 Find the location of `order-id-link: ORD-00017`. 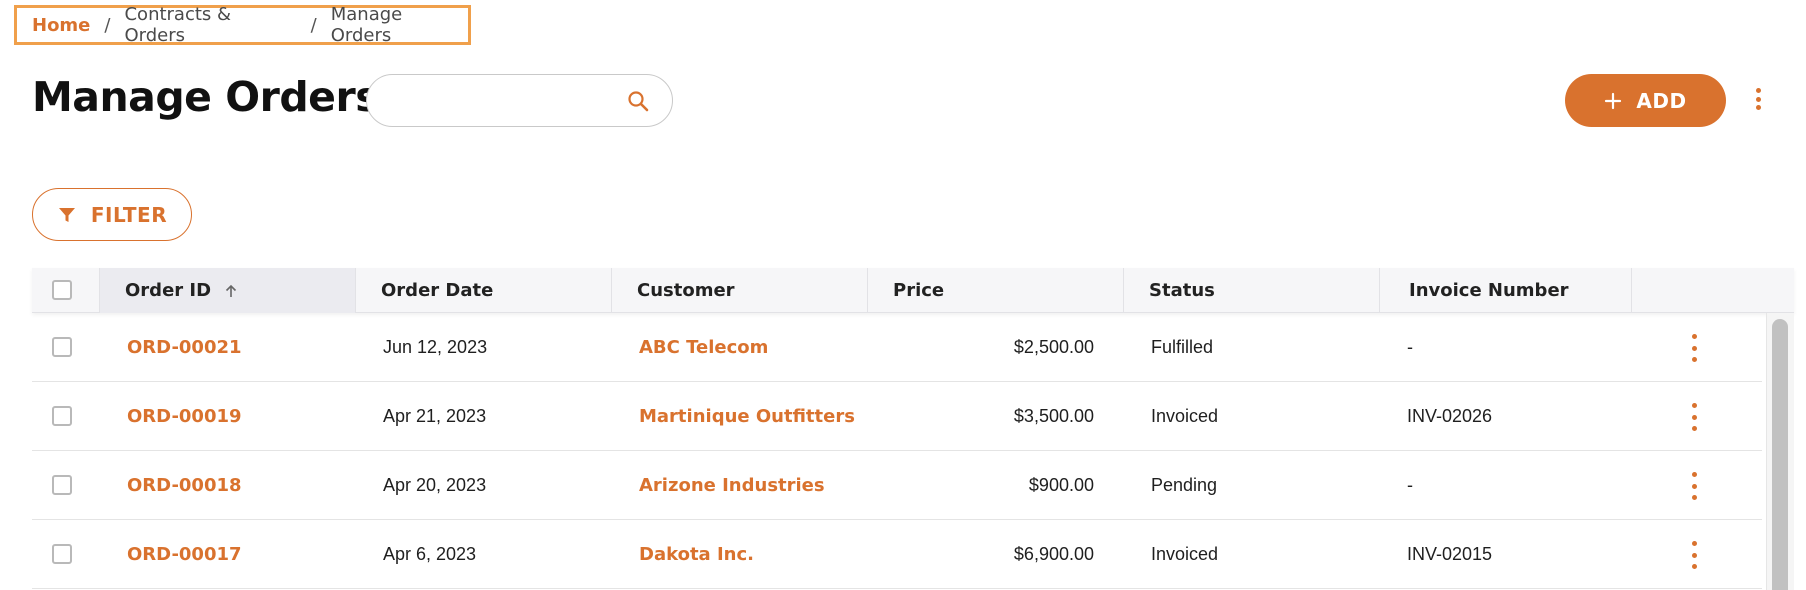

order-id-link: ORD-00017 is located at coordinates (184, 554).